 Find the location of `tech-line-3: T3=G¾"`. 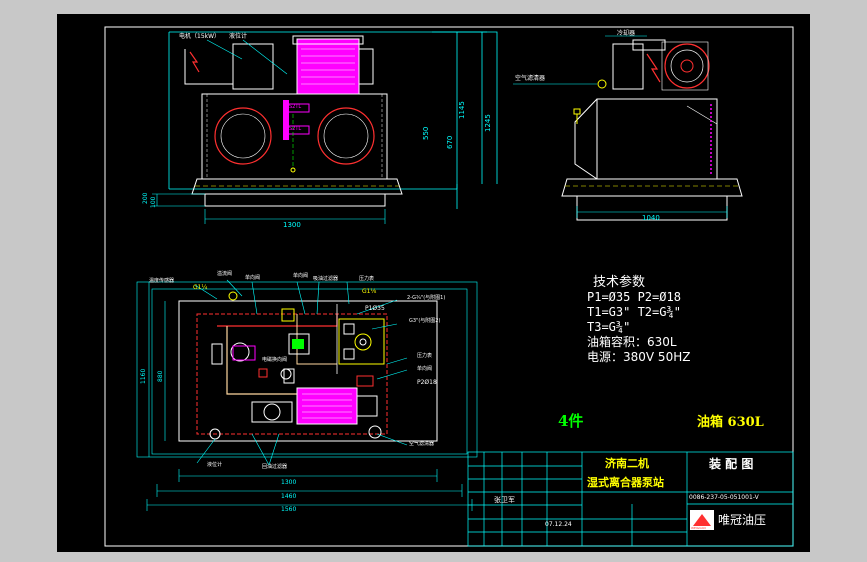

tech-line-3: T3=G¾" is located at coordinates (609, 327).